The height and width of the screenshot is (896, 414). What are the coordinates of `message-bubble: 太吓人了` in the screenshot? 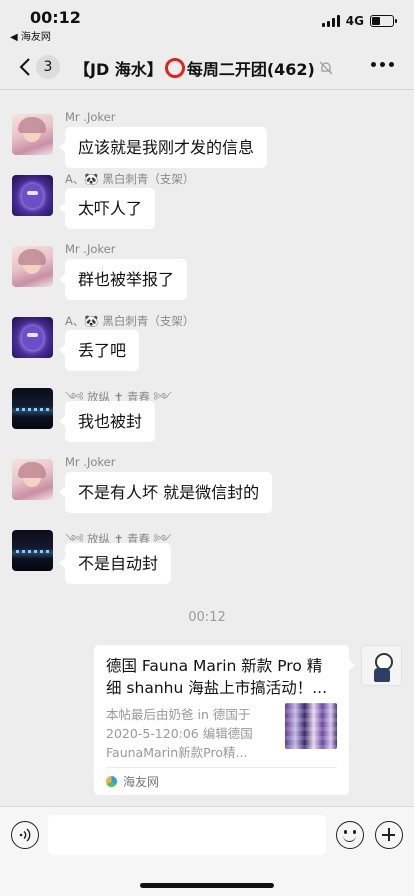 It's located at (107, 208).